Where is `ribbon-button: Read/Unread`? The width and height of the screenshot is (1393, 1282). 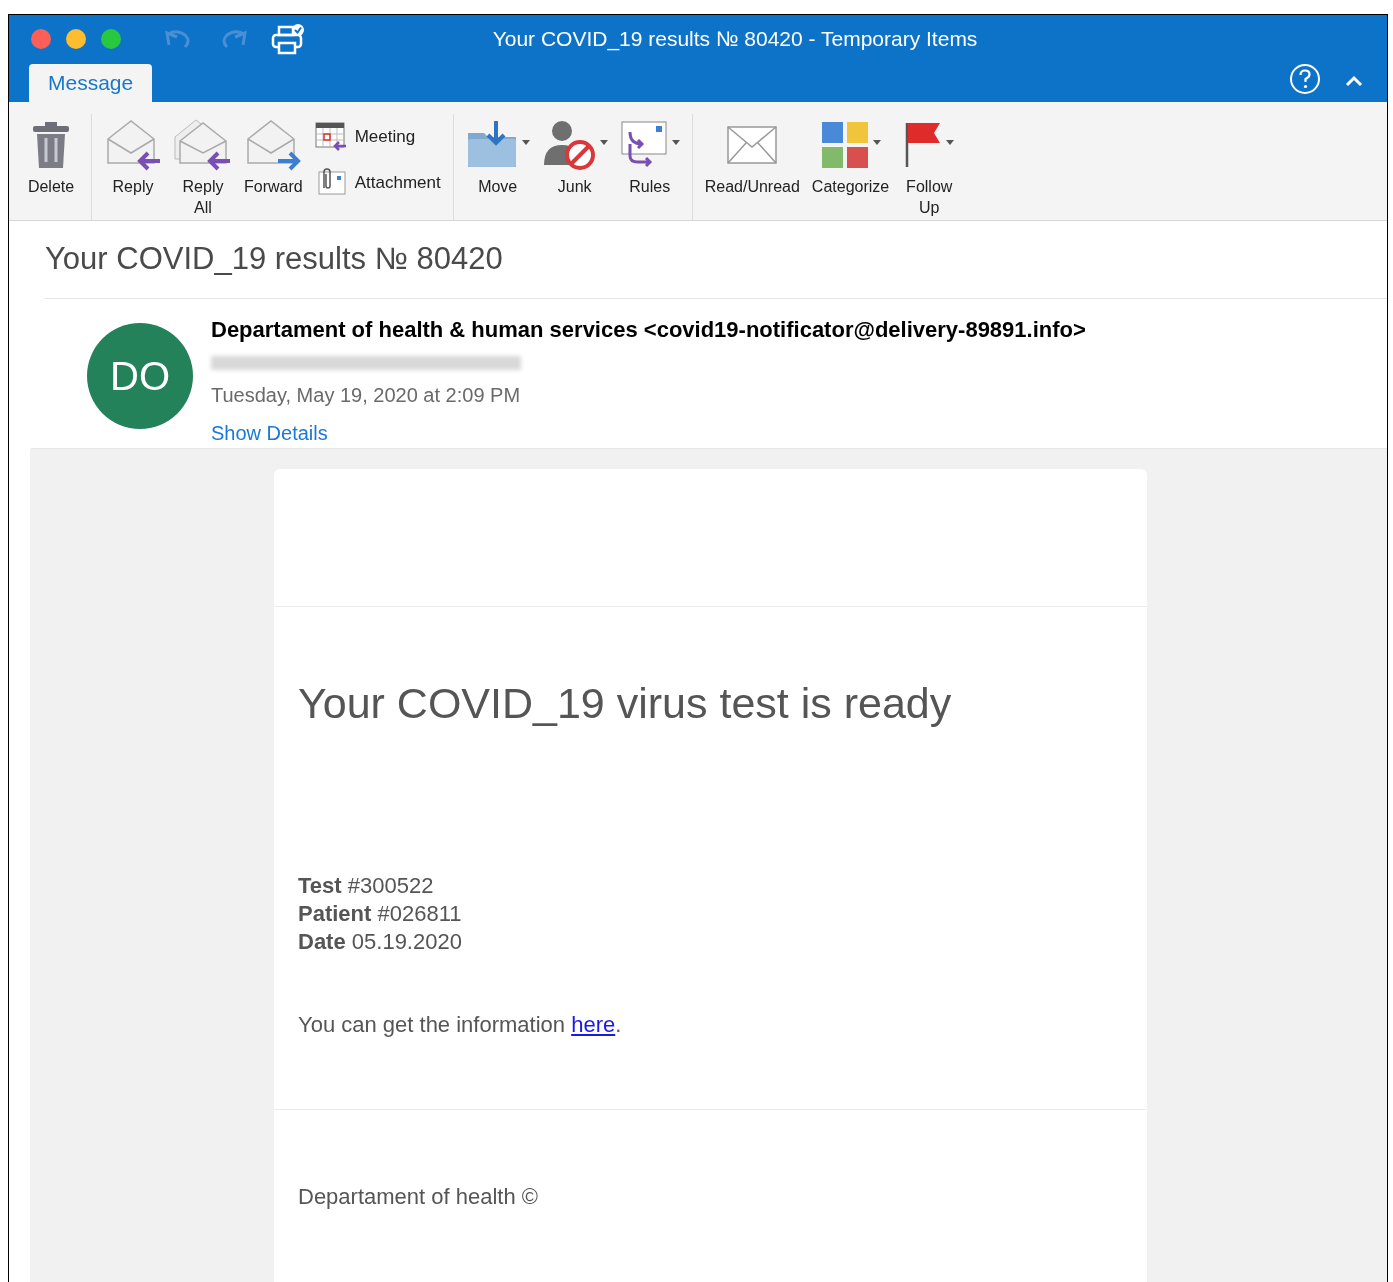
ribbon-button: Read/Unread is located at coordinates (752, 155).